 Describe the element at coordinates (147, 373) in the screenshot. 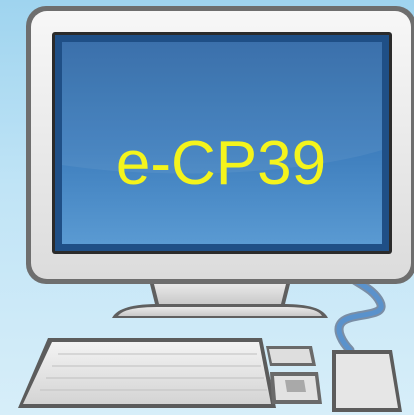

I see `keyboard` at that location.